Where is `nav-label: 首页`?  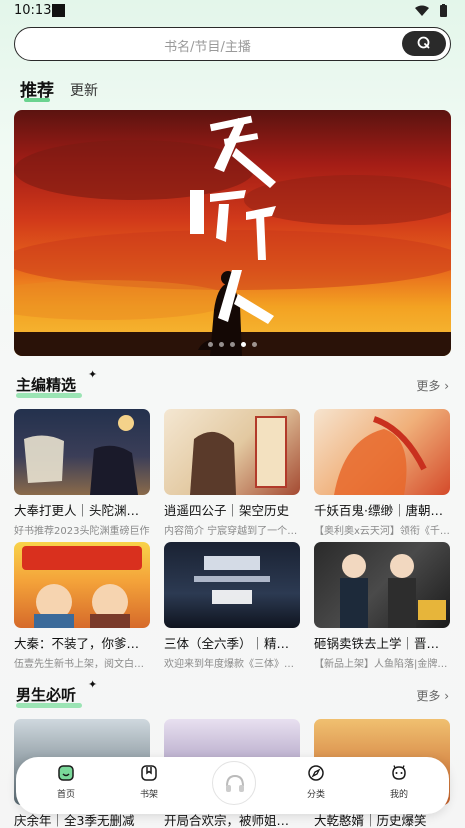
nav-label: 首页 is located at coordinates (65, 795).